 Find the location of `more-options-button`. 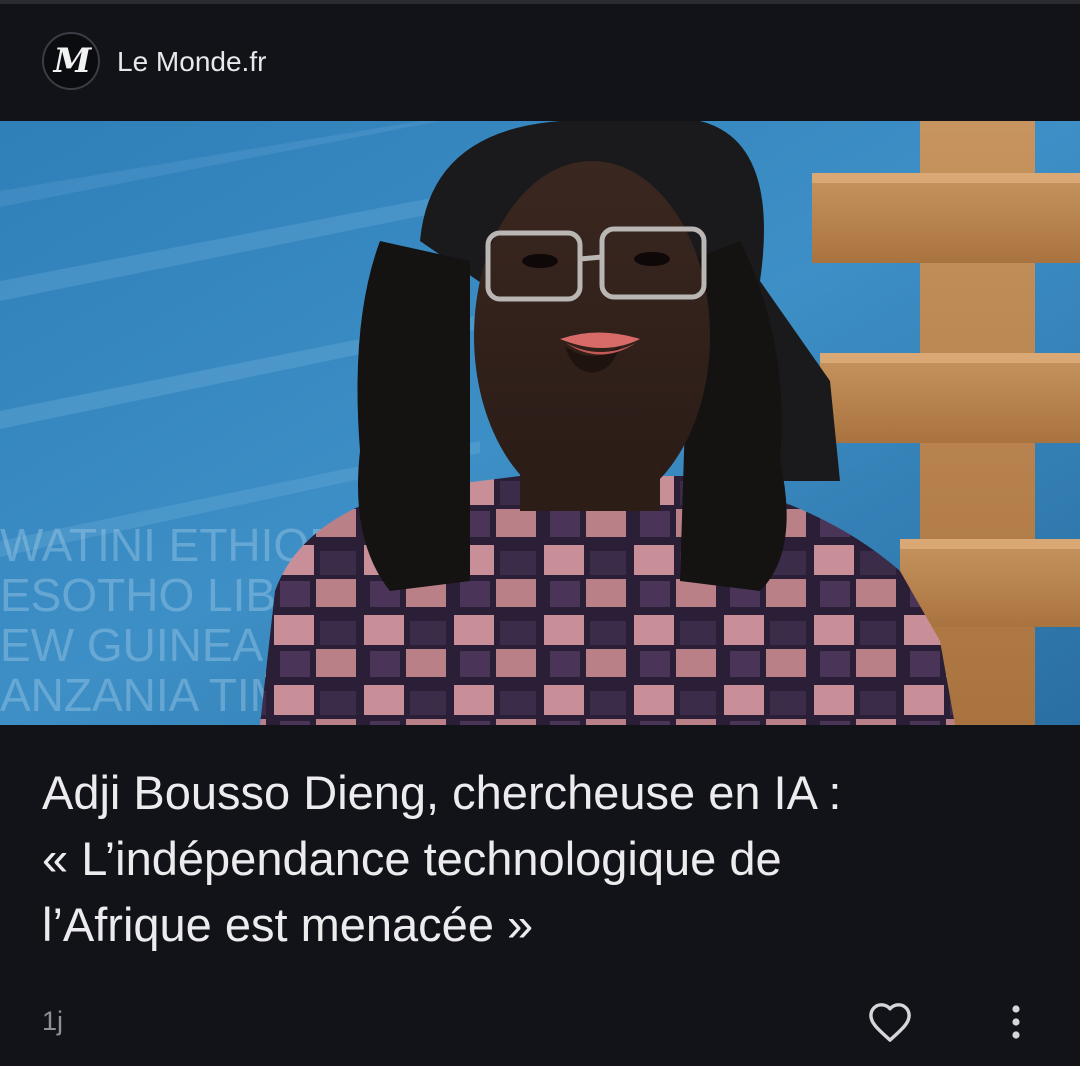

more-options-button is located at coordinates (1016, 1022).